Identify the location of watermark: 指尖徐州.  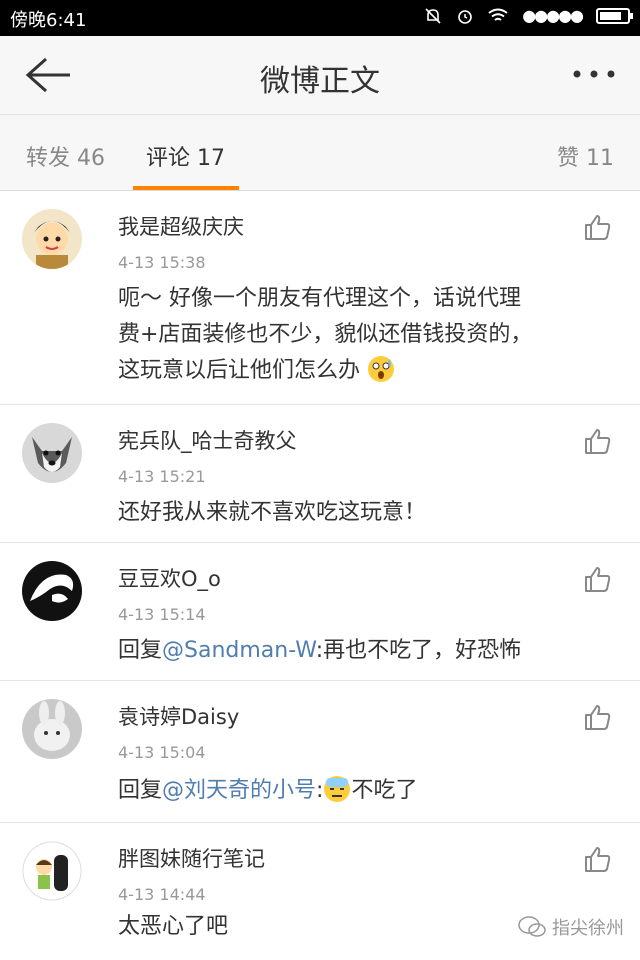
(571, 927).